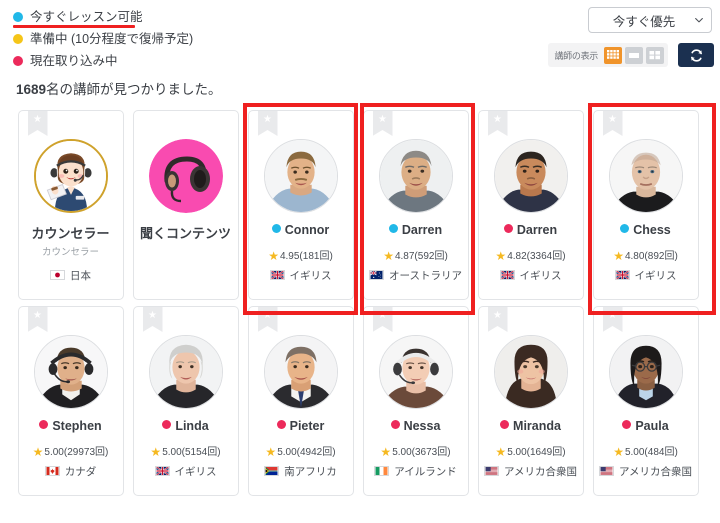  Describe the element at coordinates (86, 16) in the screenshot. I see `legend-label-available: 今すぐレッスン可能` at that location.